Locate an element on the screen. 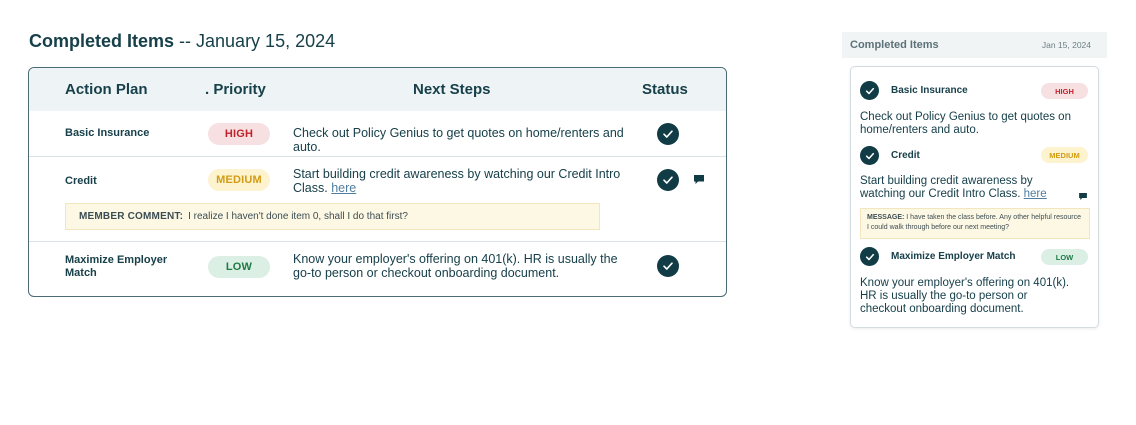  column-header-status: Status is located at coordinates (665, 89).